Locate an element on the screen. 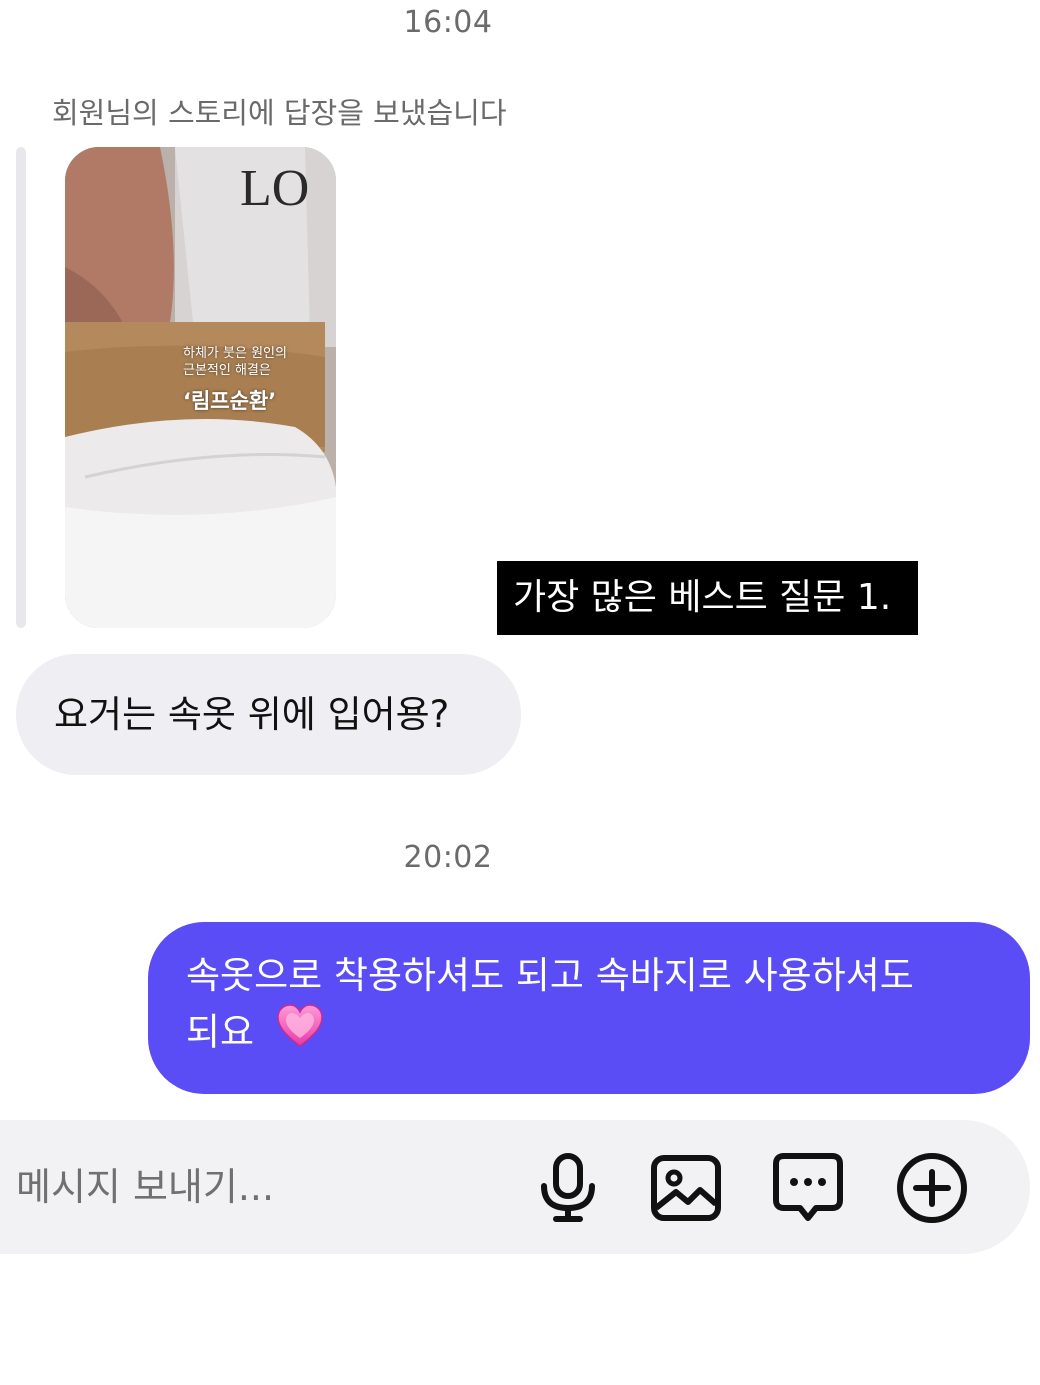 This screenshot has width=1040, height=1385. image-icon is located at coordinates (686, 1188).